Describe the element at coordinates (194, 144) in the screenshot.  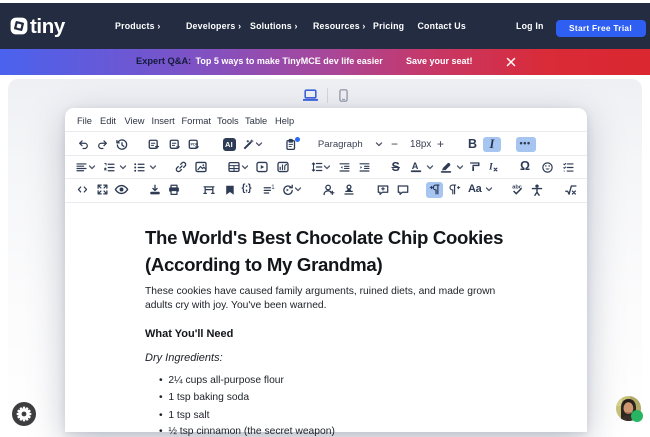
I see `svg-text: PDF` at that location.